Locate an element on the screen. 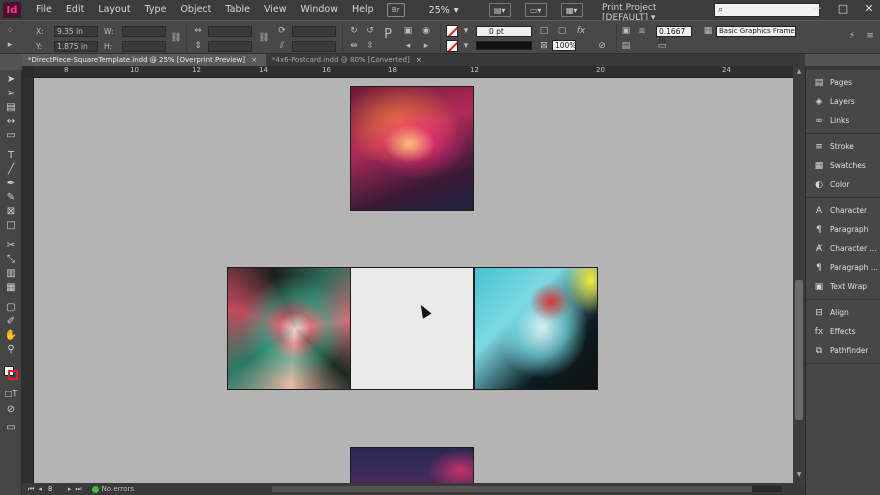 This screenshot has width=880, height=495. align-frame-icon: ▭ is located at coordinates (662, 46).